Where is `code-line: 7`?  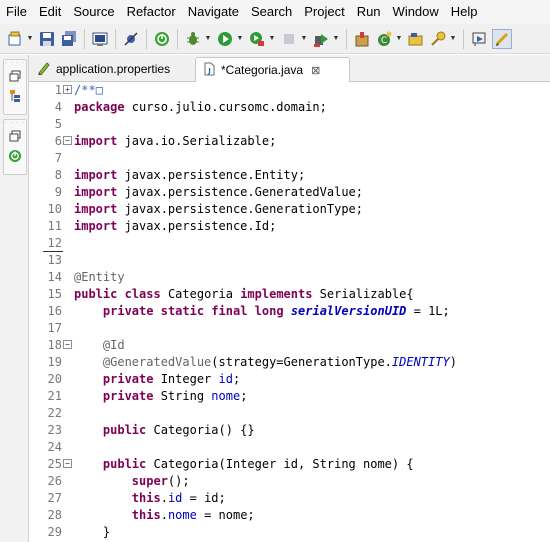 code-line: 7 is located at coordinates (289, 158).